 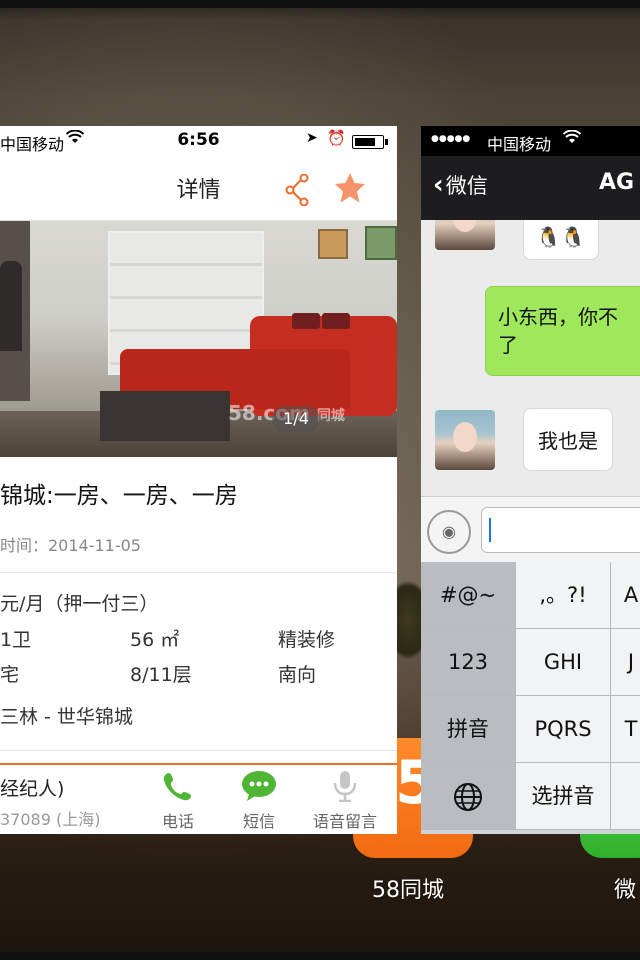 I want to click on key-abc: A, so click(x=625, y=595).